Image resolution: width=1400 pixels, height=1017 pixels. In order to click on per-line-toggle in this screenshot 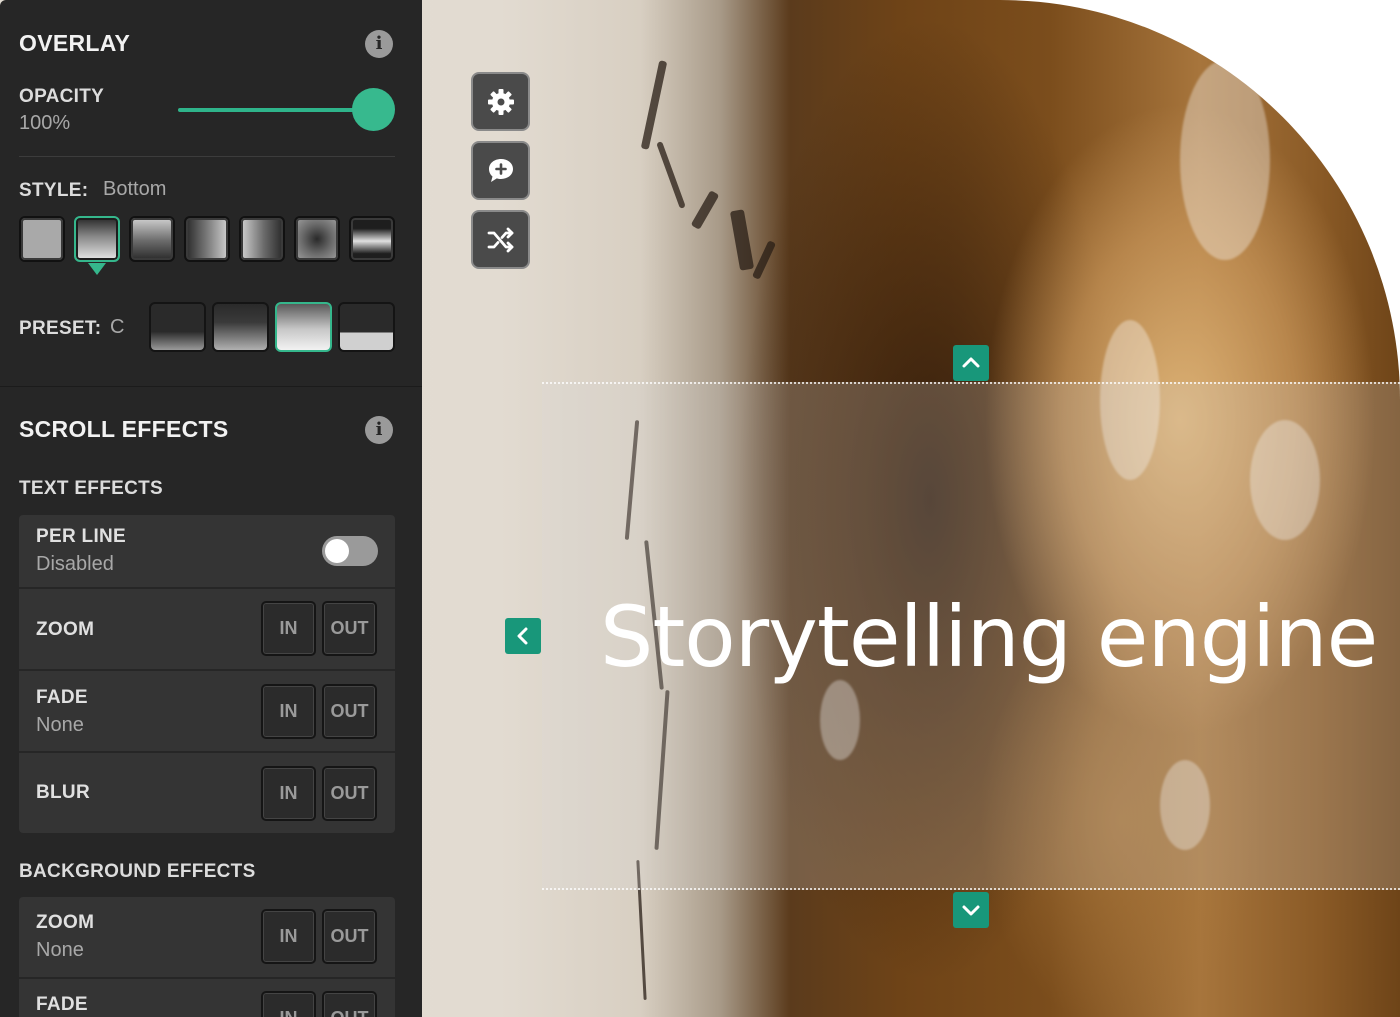, I will do `click(350, 551)`.